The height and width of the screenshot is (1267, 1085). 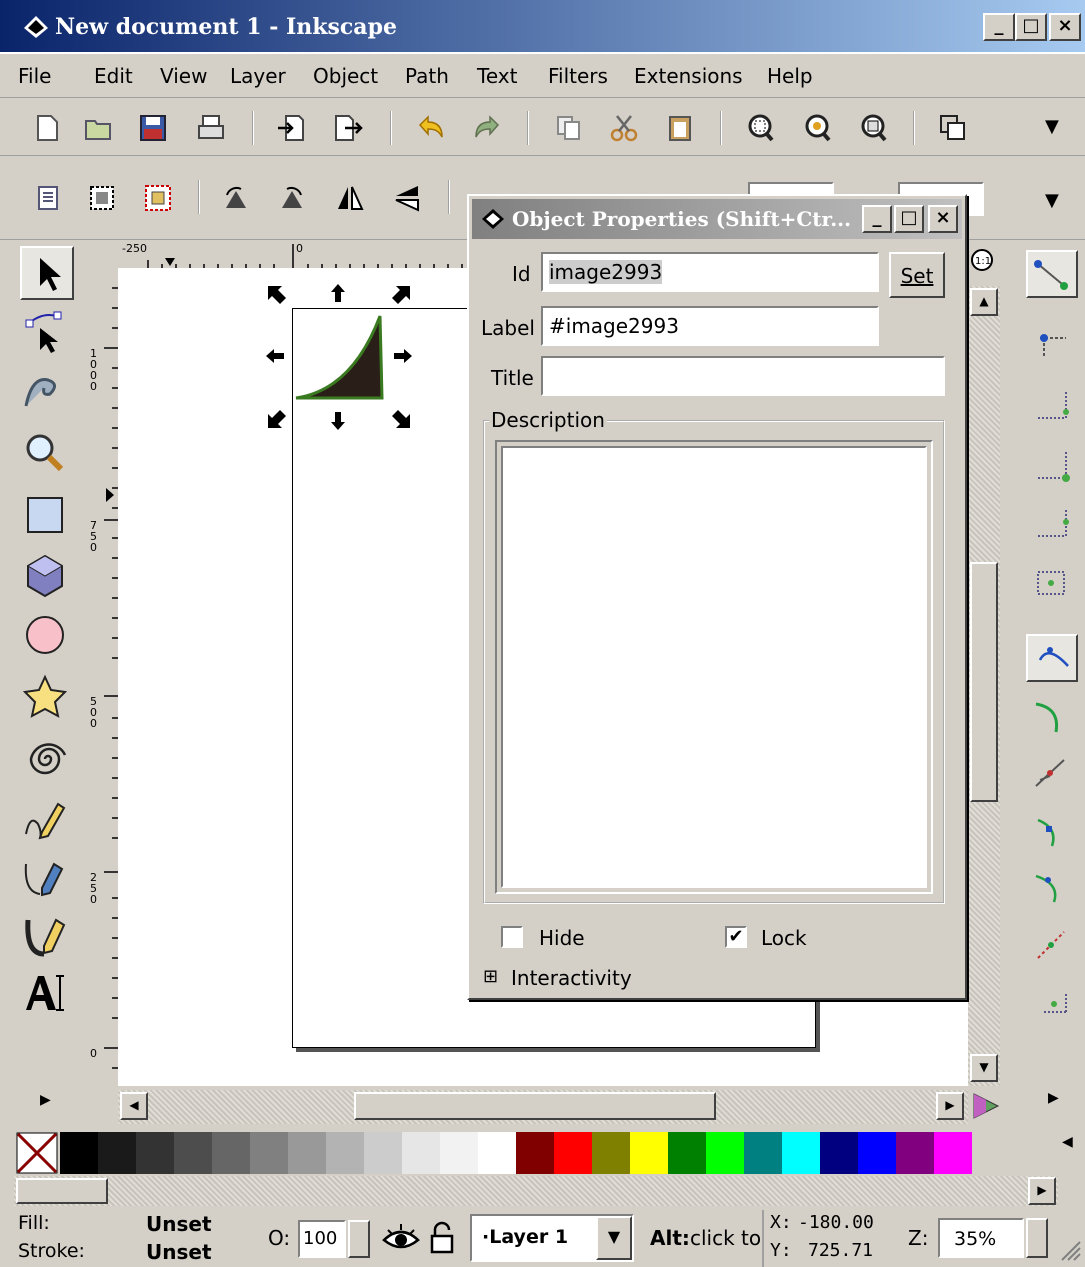 I want to click on maximize-button: □, so click(x=1031, y=27).